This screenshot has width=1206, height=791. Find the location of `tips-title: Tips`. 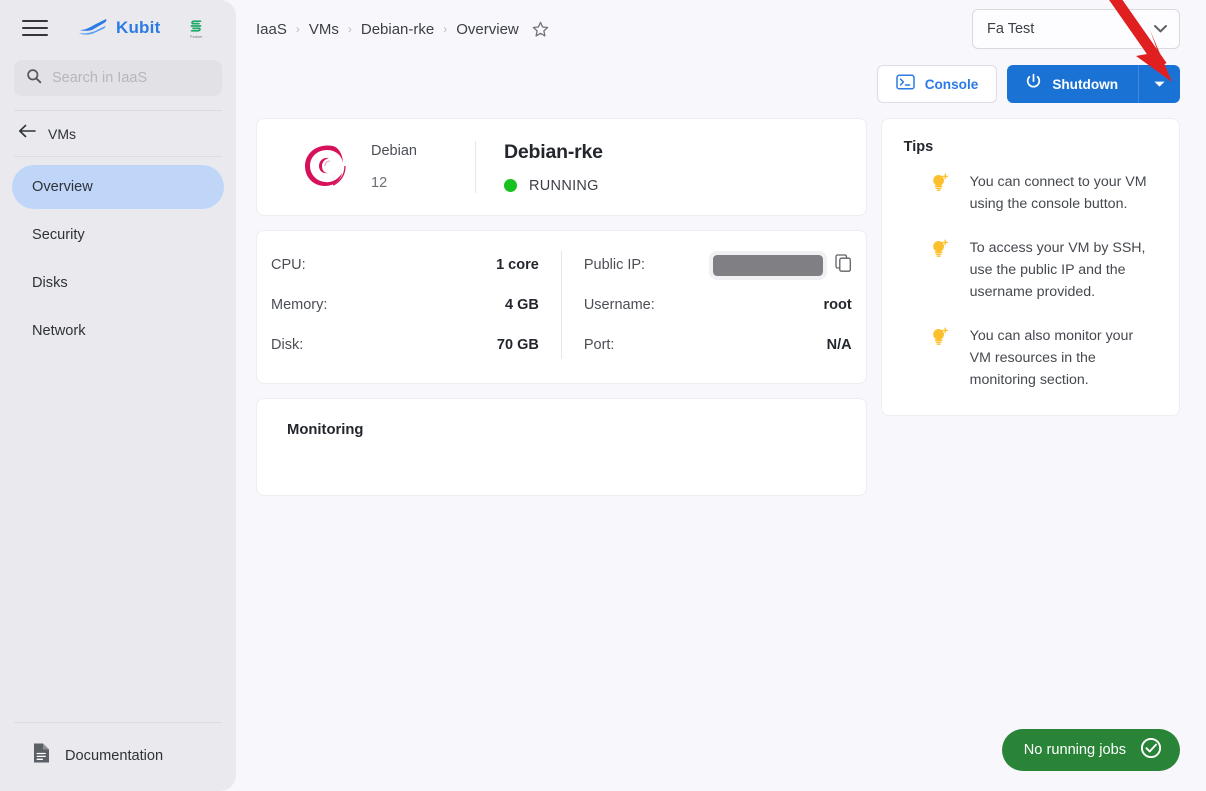

tips-title: Tips is located at coordinates (918, 147).